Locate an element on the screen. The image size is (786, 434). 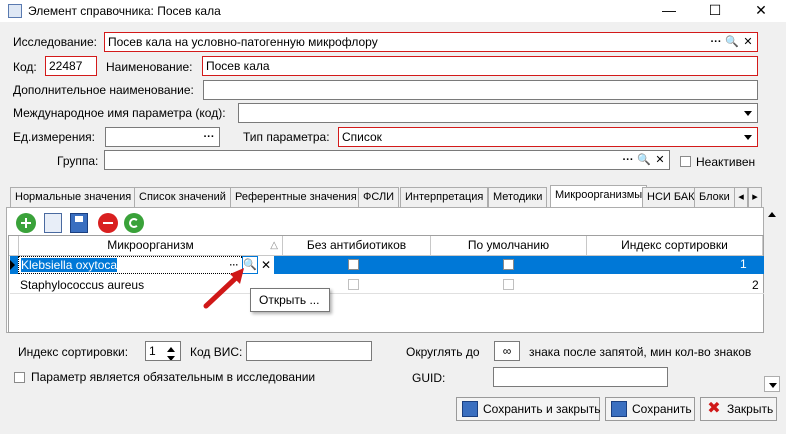
close-icon: ✖ is located at coordinates (714, 408).